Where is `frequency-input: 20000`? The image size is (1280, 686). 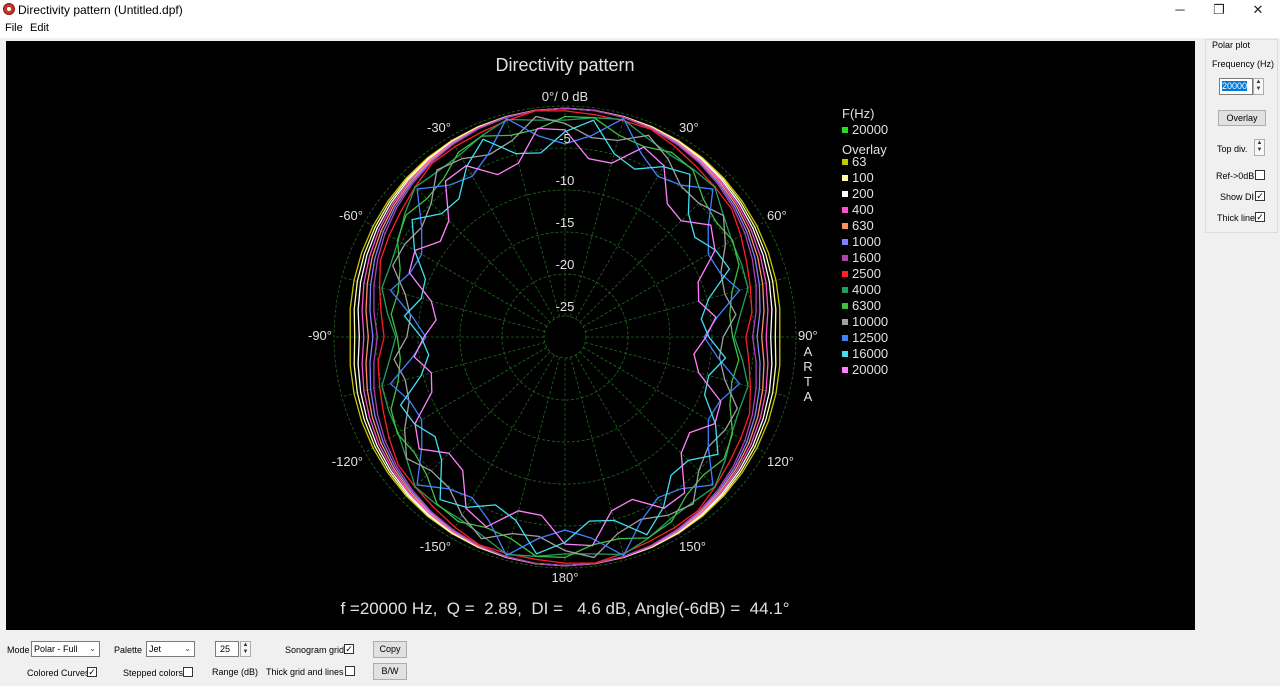
frequency-input: 20000 is located at coordinates (1236, 86).